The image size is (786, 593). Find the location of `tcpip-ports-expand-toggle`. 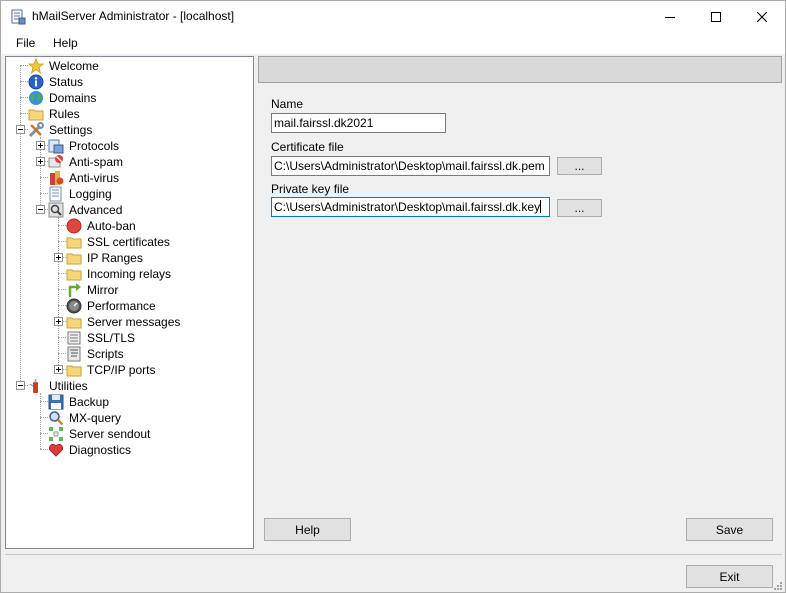

tcpip-ports-expand-toggle is located at coordinates (58, 369).